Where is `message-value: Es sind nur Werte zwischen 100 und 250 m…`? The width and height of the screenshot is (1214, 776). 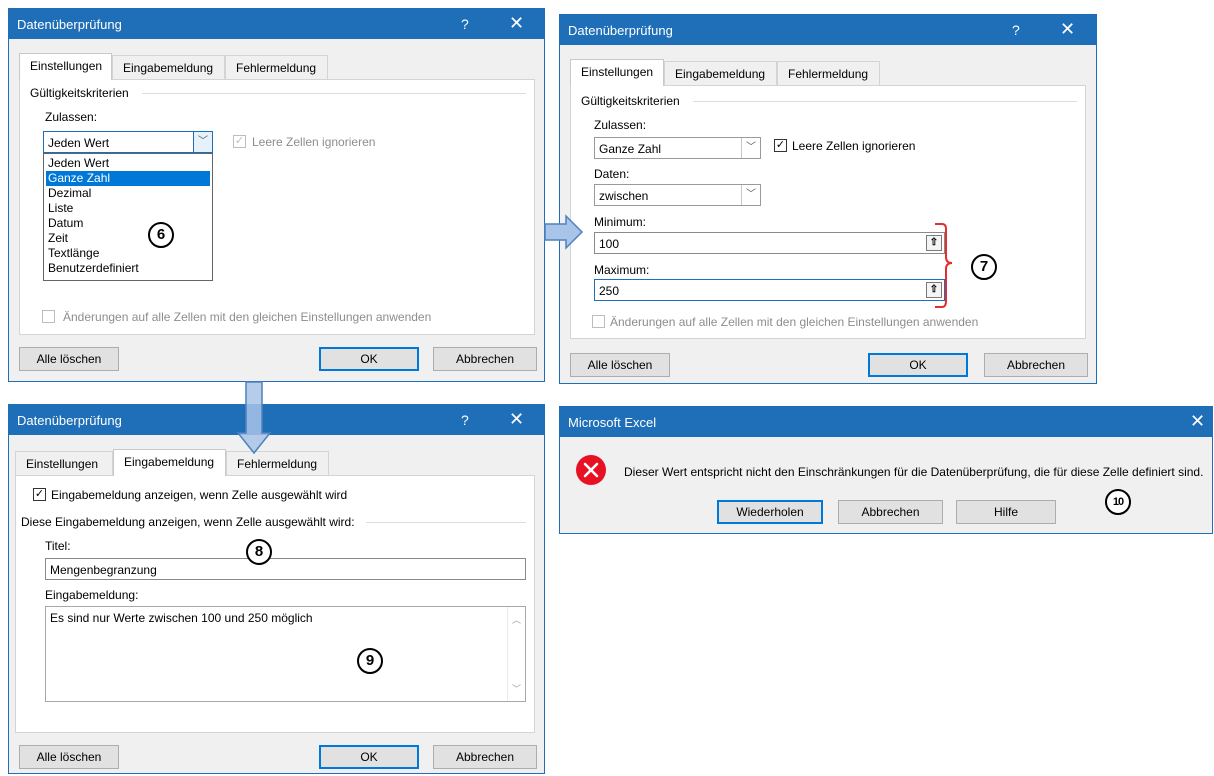 message-value: Es sind nur Werte zwischen 100 und 250 m… is located at coordinates (181, 618).